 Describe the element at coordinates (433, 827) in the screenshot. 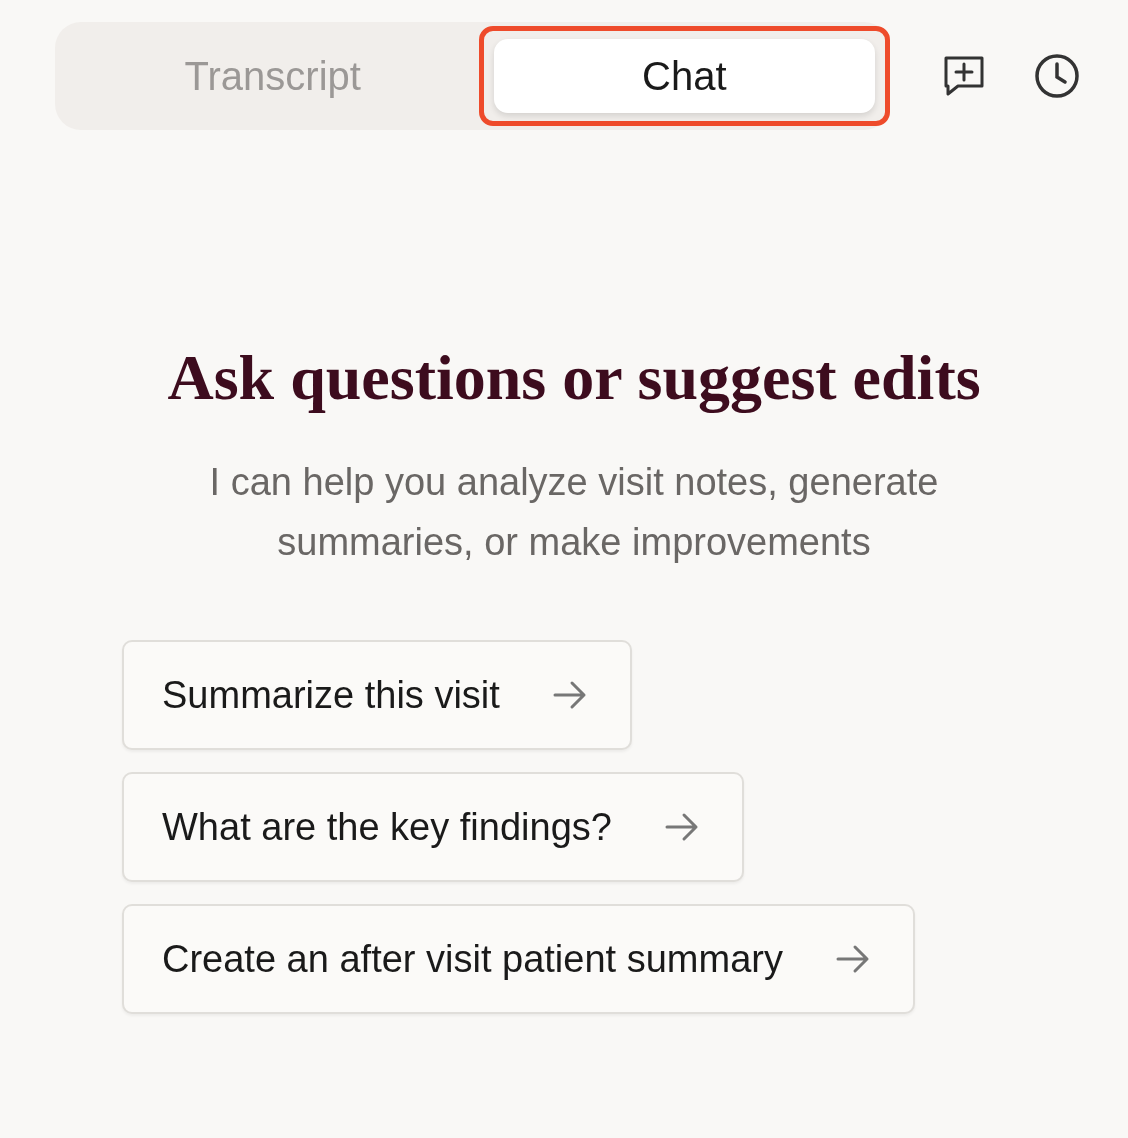

I see `suggestion-button: What are the key findings?` at that location.